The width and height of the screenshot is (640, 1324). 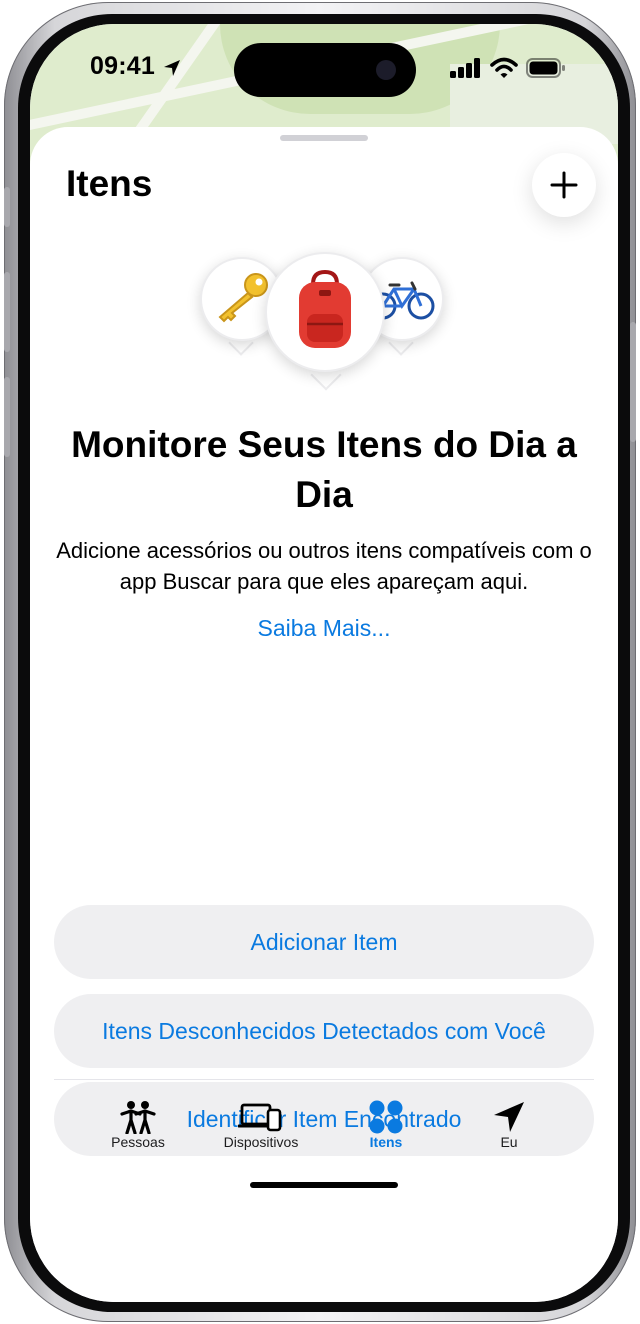 What do you see at coordinates (138, 1117) in the screenshot?
I see `people-icon` at bounding box center [138, 1117].